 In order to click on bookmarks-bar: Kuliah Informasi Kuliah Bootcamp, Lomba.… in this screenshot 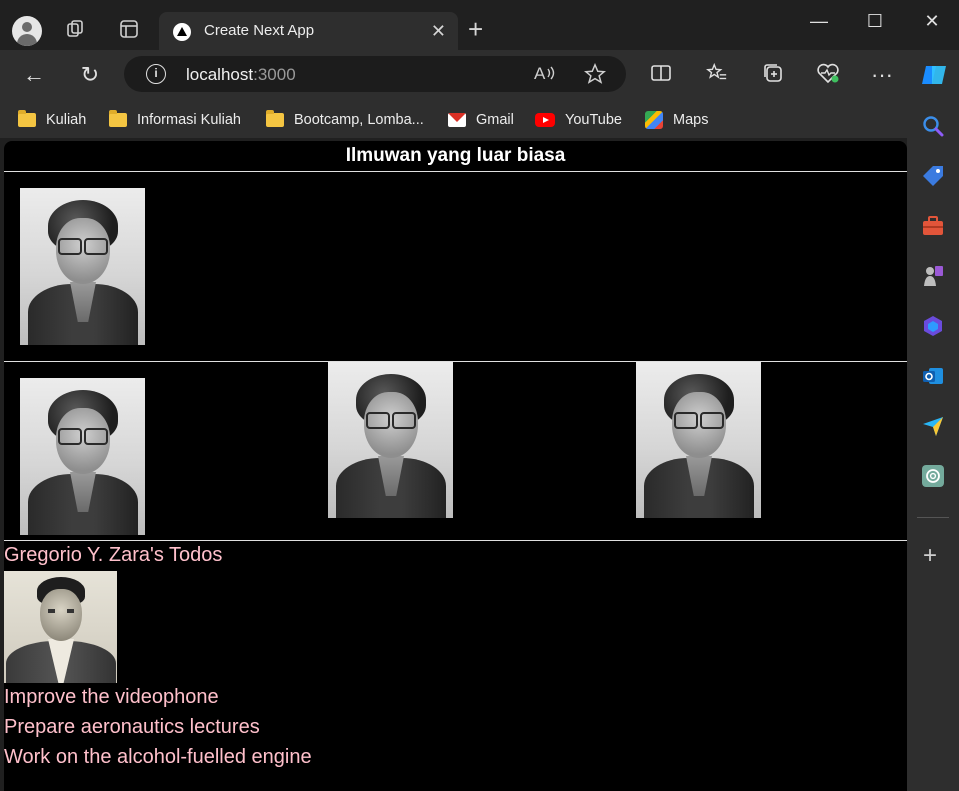, I will do `click(479, 119)`.